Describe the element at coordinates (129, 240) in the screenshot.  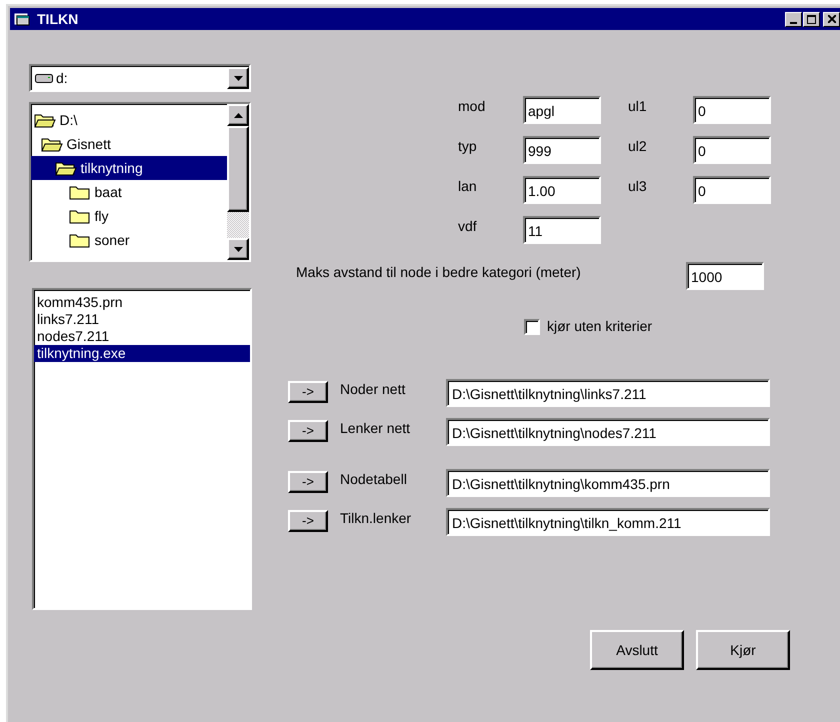
I see `directory-item: soner` at that location.